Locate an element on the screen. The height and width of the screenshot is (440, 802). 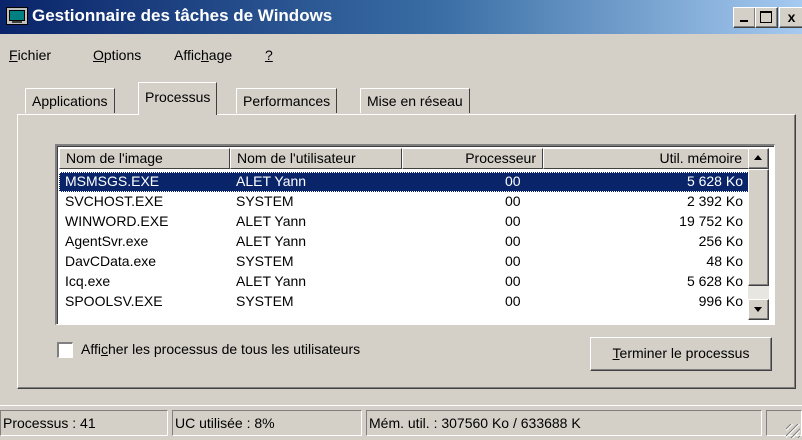
process-name: MSMSGS.EXE is located at coordinates (112, 181).